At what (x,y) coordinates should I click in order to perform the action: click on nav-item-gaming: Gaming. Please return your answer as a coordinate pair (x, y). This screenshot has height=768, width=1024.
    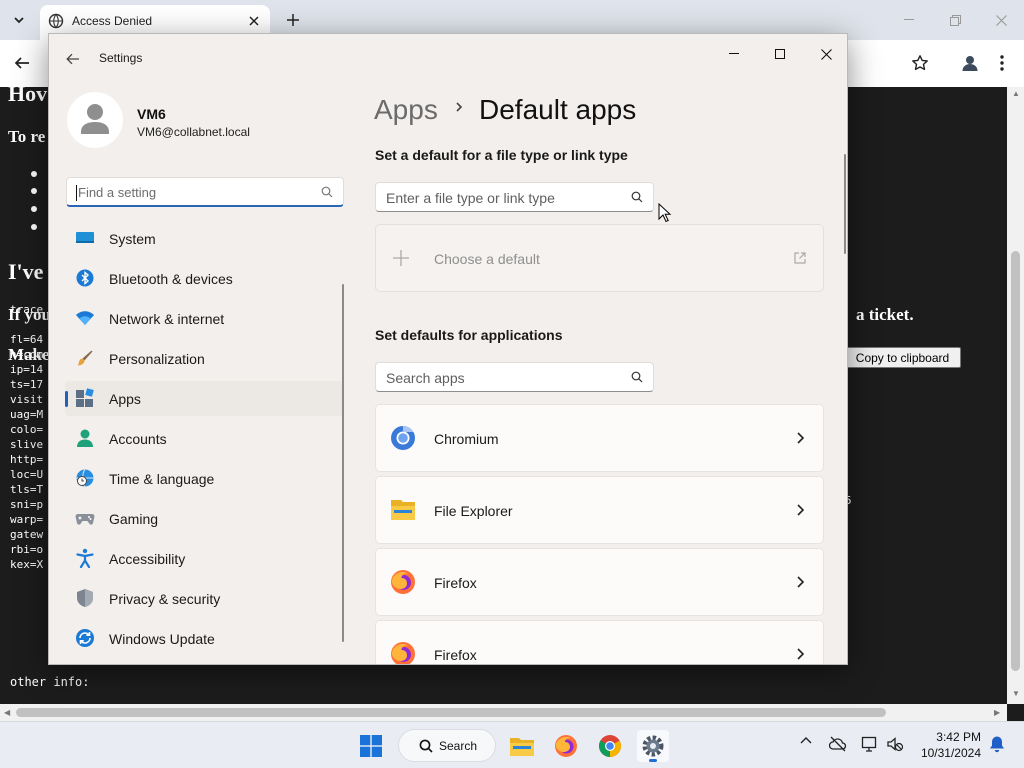
    Looking at the image, I should click on (204, 518).